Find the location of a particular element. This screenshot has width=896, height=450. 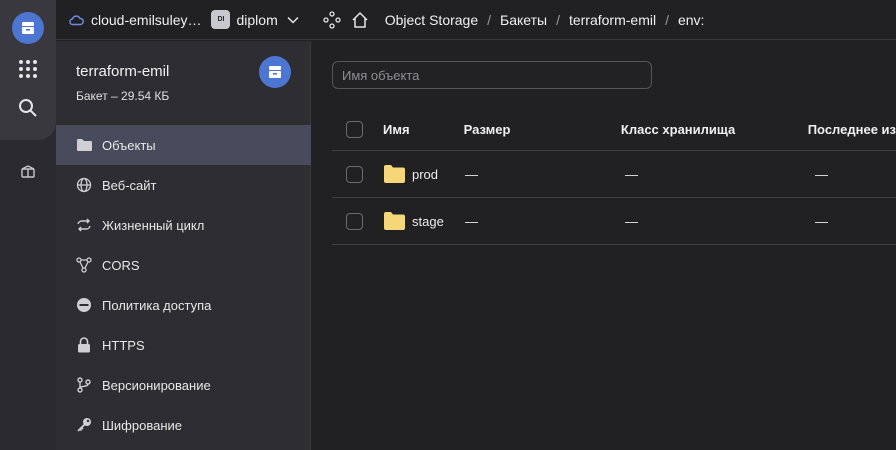

table-row: prod — — — is located at coordinates (614, 174).